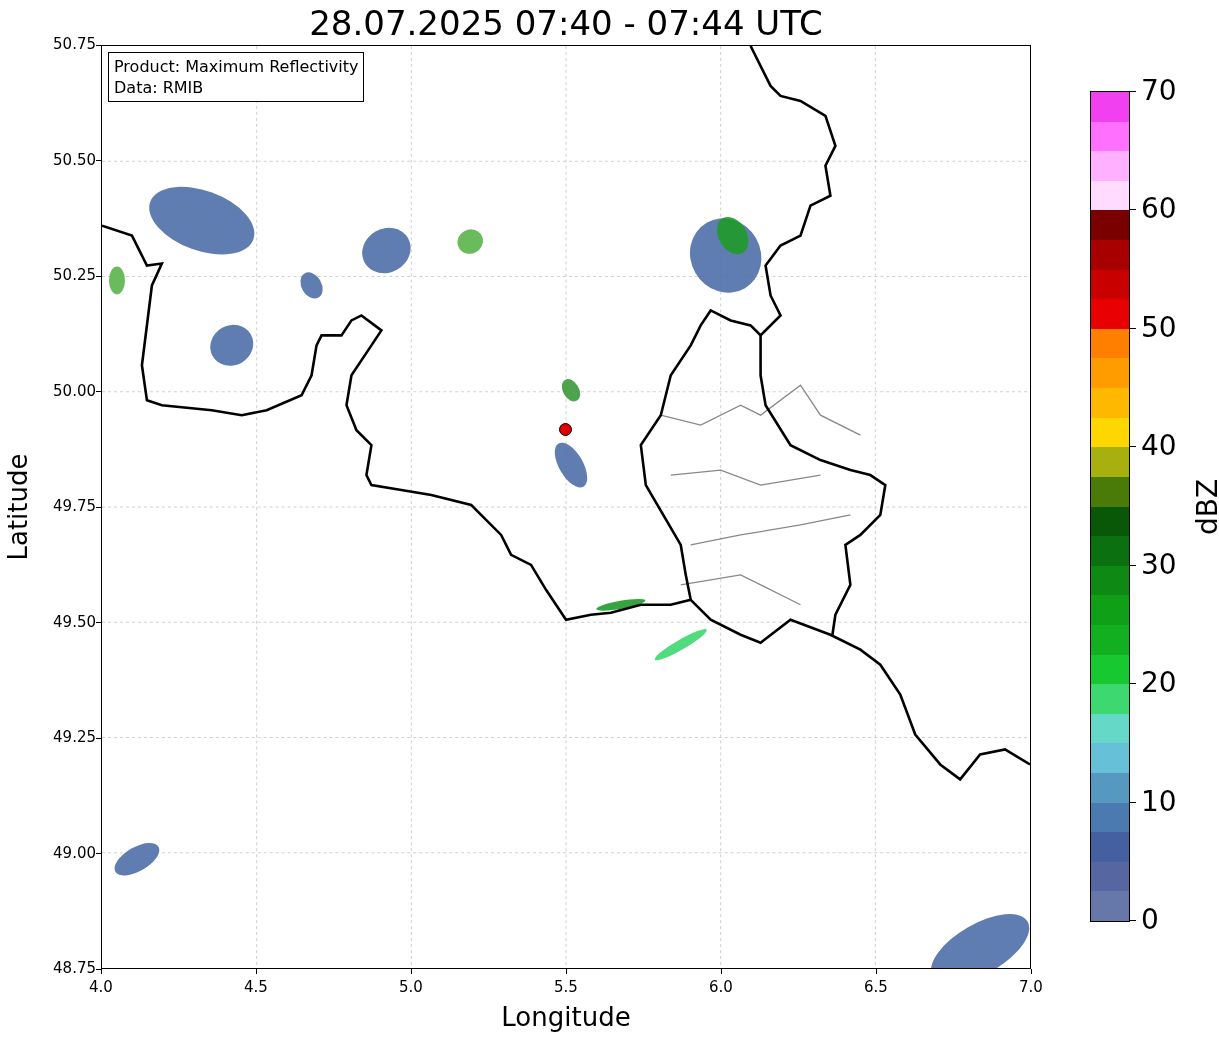 The height and width of the screenshot is (1040, 1219). Describe the element at coordinates (566, 987) in the screenshot. I see `x-tick-label: 5.5` at that location.